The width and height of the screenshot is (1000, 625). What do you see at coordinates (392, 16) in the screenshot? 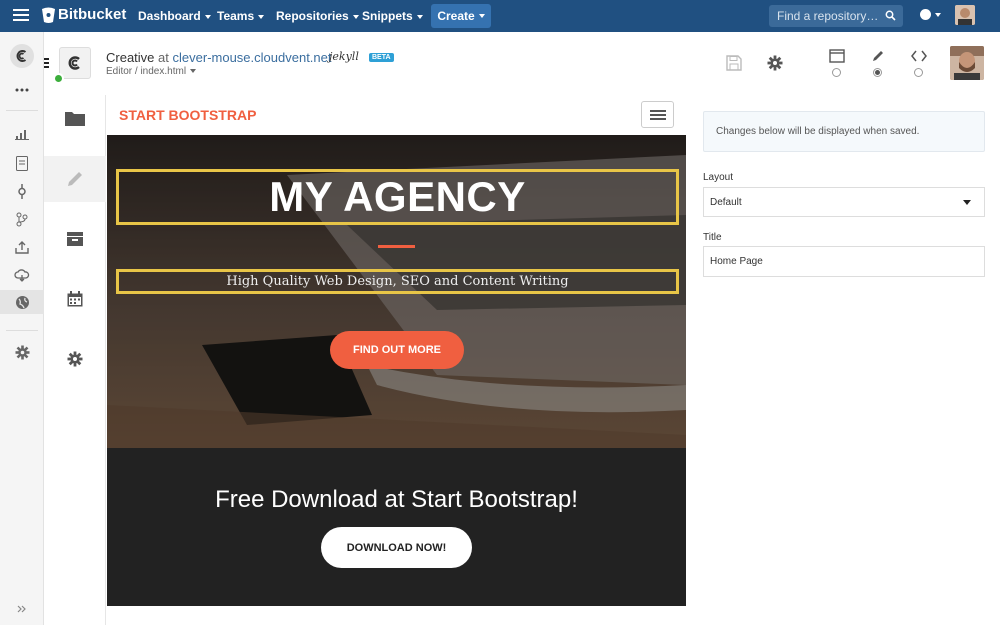
I see `nav-snippets: Snippets` at bounding box center [392, 16].